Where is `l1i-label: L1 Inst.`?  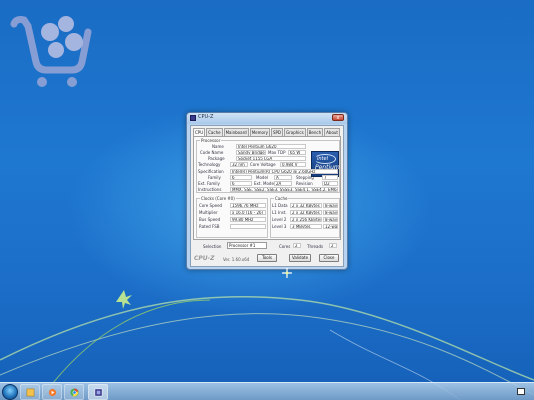 l1i-label: L1 Inst. is located at coordinates (279, 212).